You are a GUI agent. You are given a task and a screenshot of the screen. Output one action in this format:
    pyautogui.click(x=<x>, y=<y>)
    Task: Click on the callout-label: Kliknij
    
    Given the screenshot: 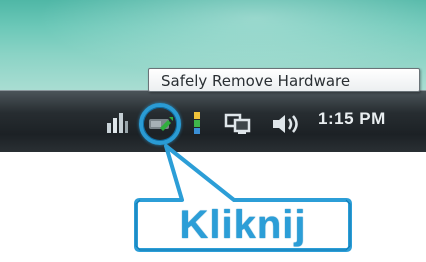 What is the action you would take?
    pyautogui.click(x=243, y=225)
    